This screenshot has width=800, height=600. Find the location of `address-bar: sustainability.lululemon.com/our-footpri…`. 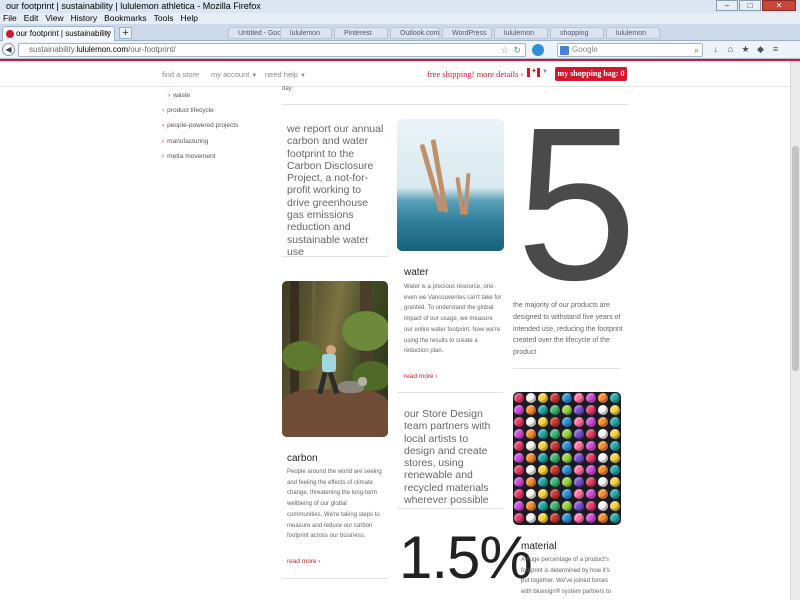

address-bar: sustainability.lululemon.com/our-footpri… is located at coordinates (272, 50).